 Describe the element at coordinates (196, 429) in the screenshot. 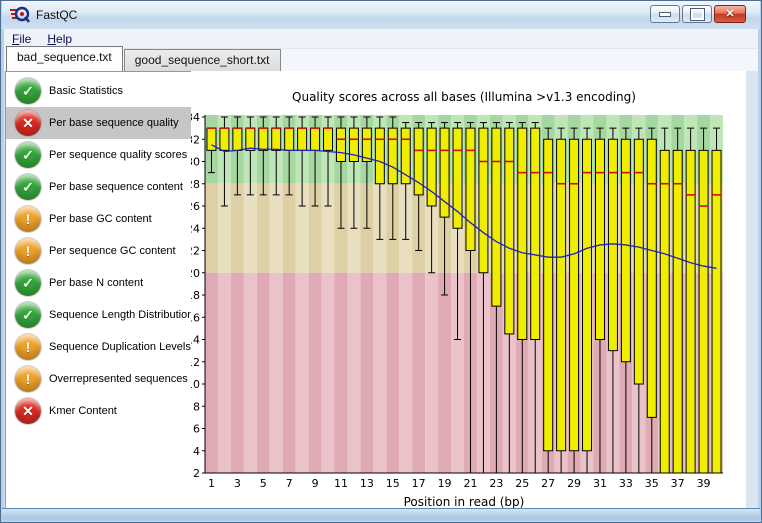

I see `svg-text: 6` at that location.